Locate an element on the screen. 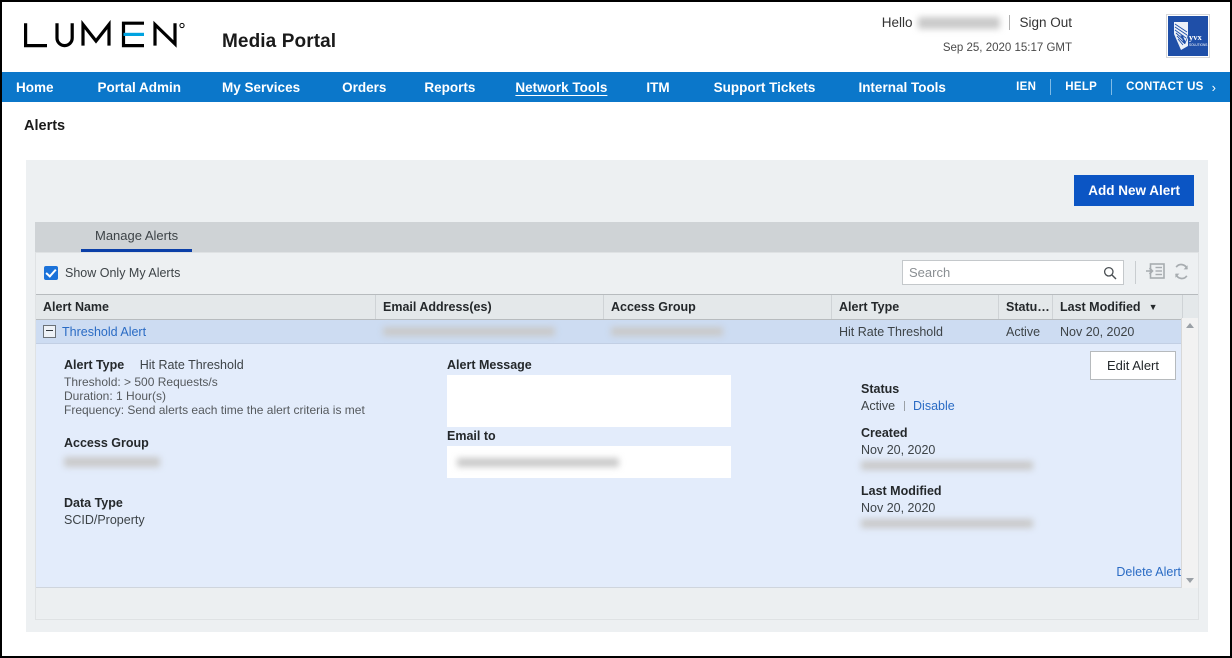 Image resolution: width=1232 pixels, height=658 pixels. status-value: Active is located at coordinates (878, 406).